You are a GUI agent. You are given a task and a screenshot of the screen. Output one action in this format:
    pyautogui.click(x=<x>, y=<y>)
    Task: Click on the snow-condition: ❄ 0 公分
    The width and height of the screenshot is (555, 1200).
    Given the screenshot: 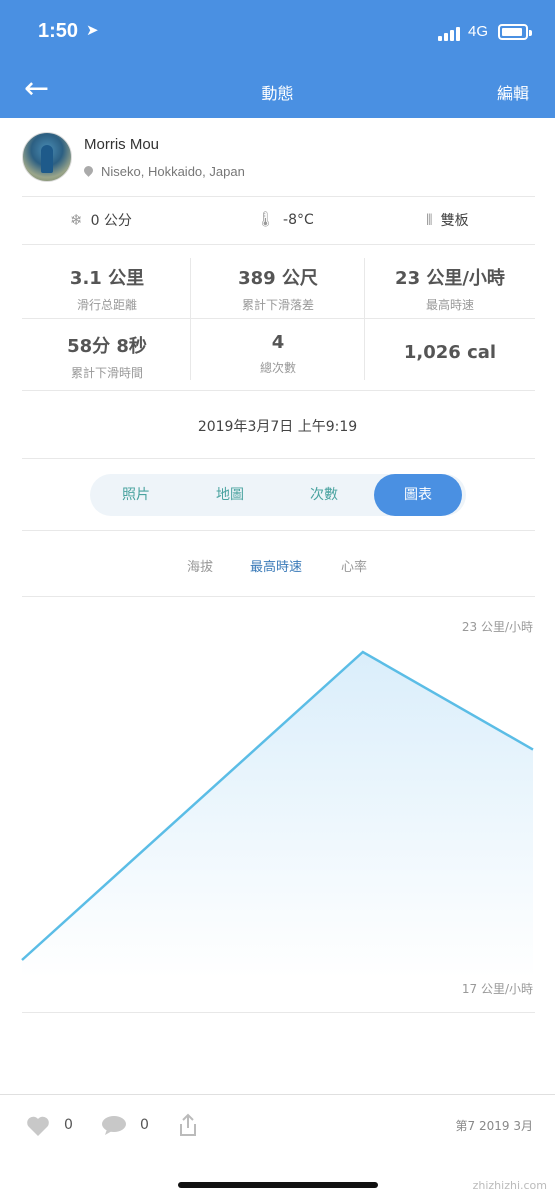 What is the action you would take?
    pyautogui.click(x=101, y=220)
    